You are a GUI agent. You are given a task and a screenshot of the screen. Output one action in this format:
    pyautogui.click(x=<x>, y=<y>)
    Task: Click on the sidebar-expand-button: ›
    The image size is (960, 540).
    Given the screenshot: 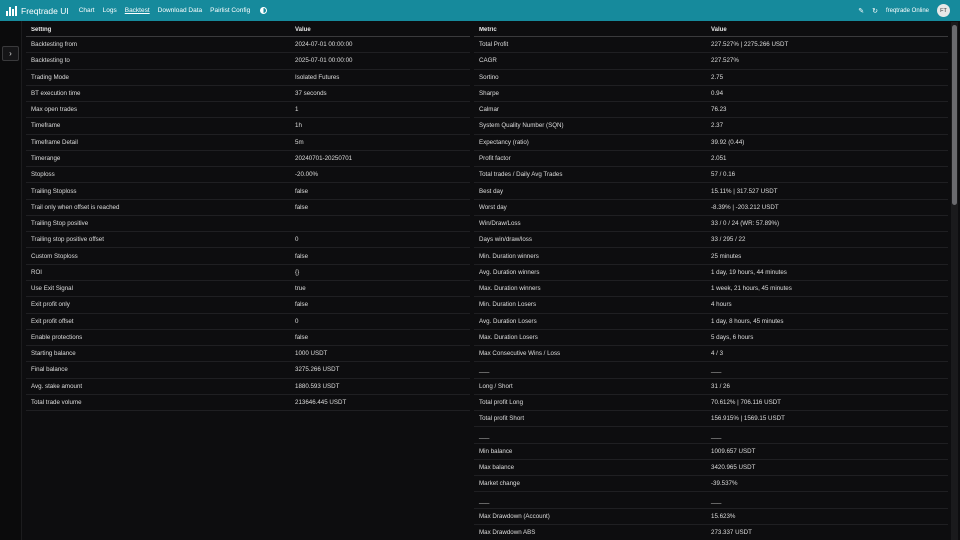 What is the action you would take?
    pyautogui.click(x=10, y=53)
    